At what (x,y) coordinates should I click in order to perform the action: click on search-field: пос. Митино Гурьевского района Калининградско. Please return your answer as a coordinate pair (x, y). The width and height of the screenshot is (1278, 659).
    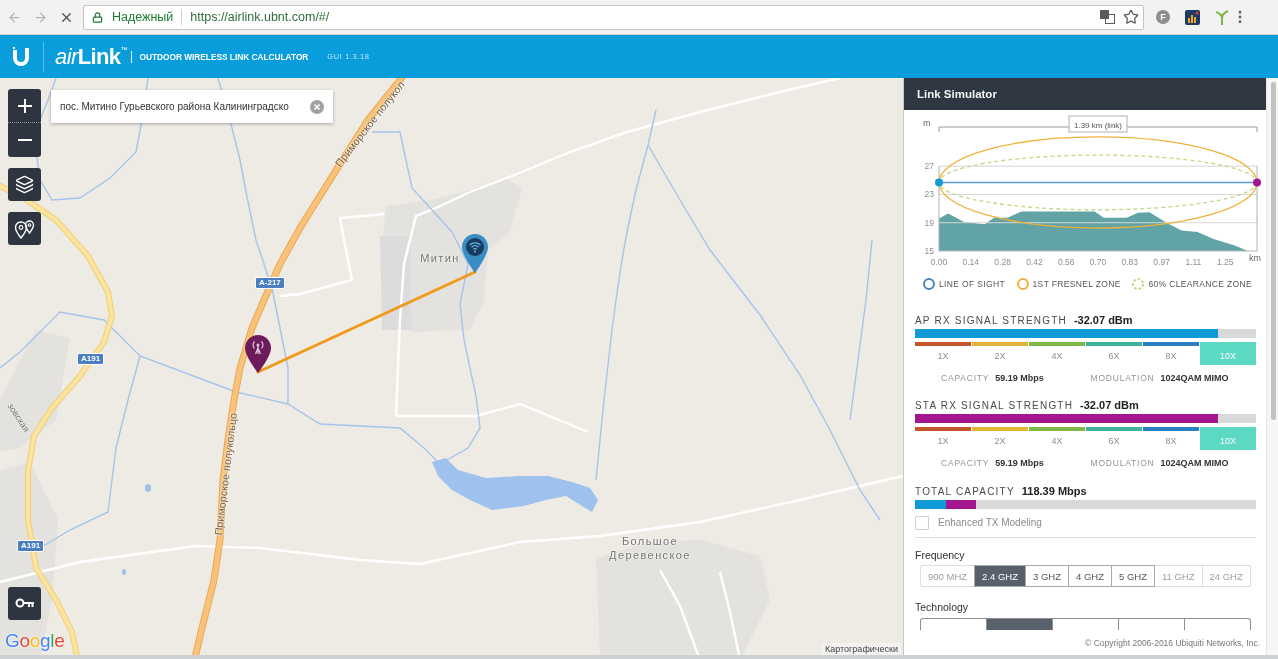
    Looking at the image, I should click on (192, 106).